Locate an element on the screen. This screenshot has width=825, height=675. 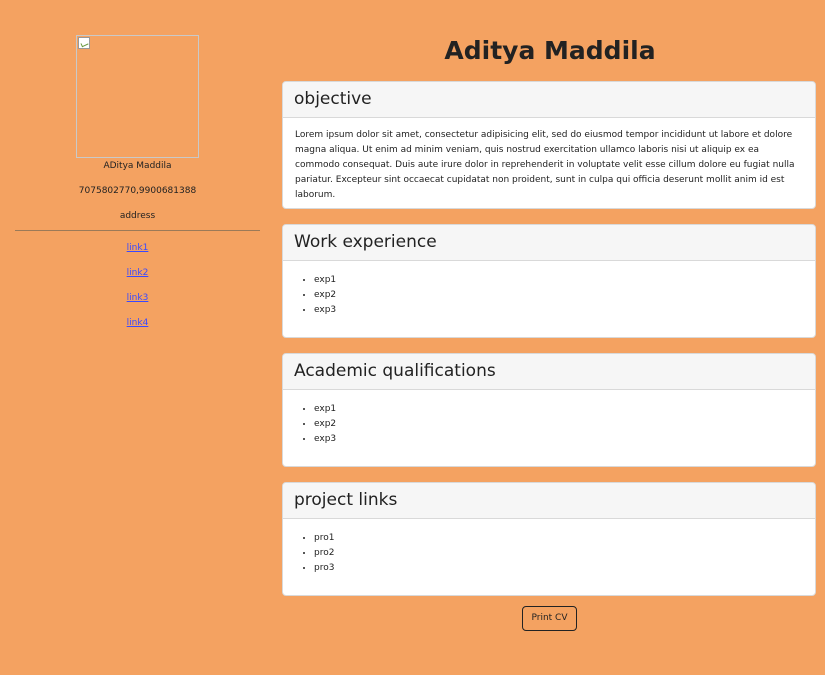
list-item: pro1 is located at coordinates (558, 538).